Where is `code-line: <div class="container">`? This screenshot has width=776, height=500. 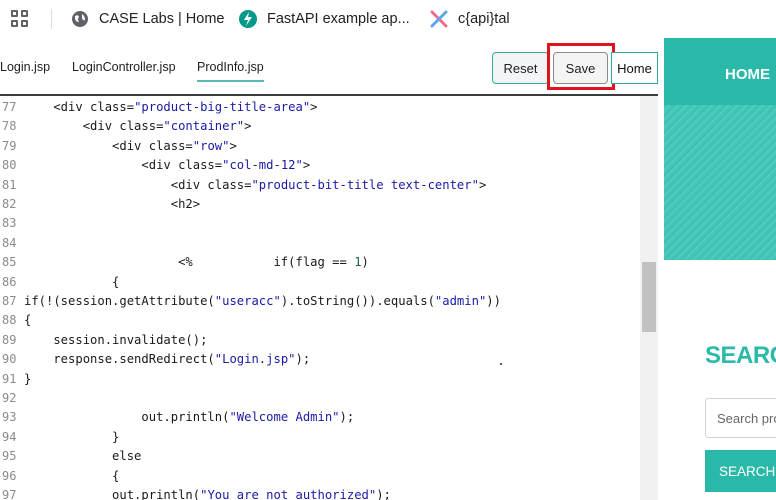 code-line: <div class="container"> is located at coordinates (138, 126).